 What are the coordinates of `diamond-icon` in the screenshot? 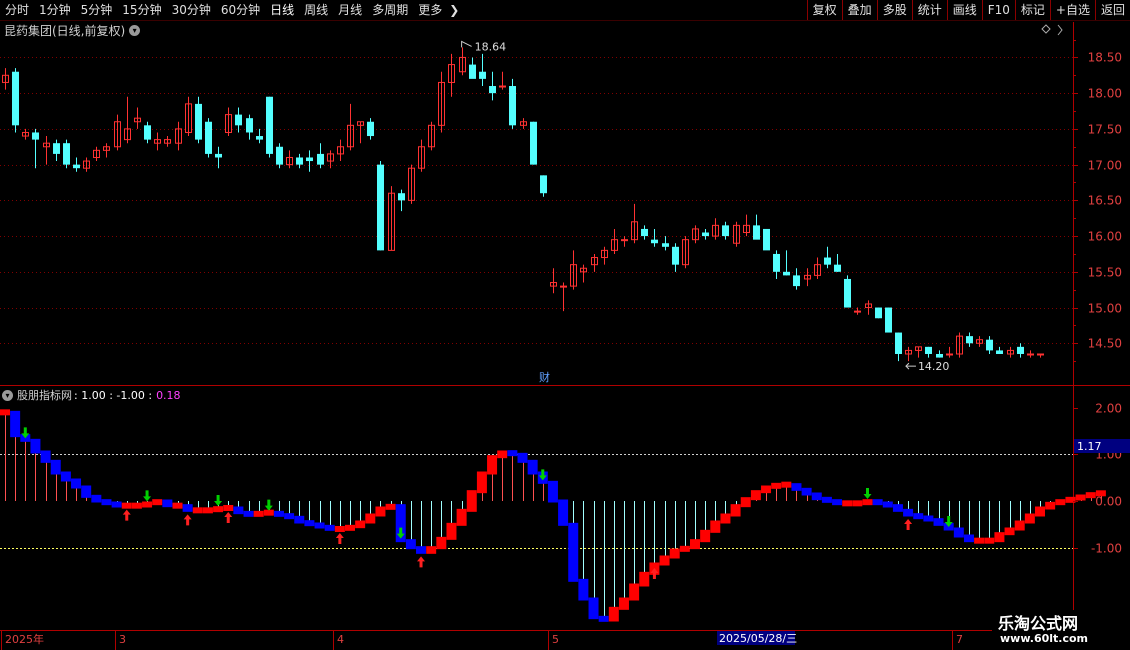 It's located at (1046, 29).